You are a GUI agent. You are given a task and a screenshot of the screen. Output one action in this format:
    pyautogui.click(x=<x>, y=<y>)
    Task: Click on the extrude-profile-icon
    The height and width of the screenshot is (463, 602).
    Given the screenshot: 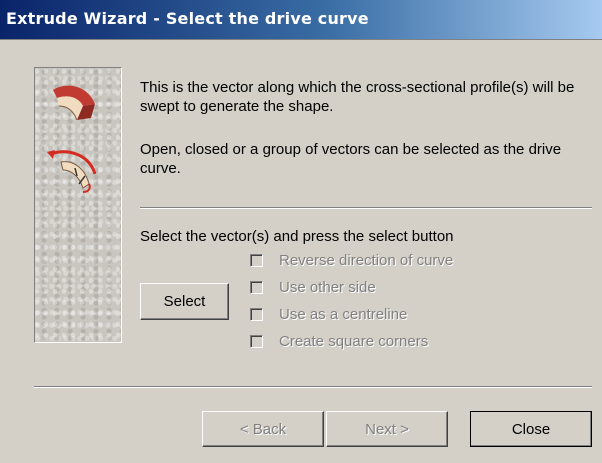 What is the action you would take?
    pyautogui.click(x=74, y=103)
    